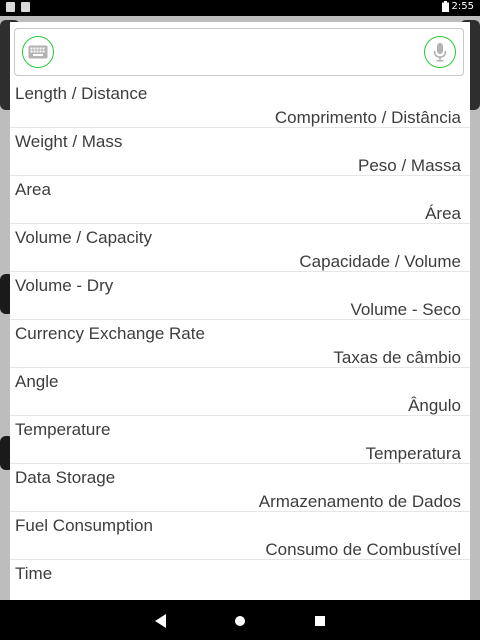 The width and height of the screenshot is (480, 640). Describe the element at coordinates (110, 333) in the screenshot. I see `item-label-en: Currency Exchange Rate` at that location.